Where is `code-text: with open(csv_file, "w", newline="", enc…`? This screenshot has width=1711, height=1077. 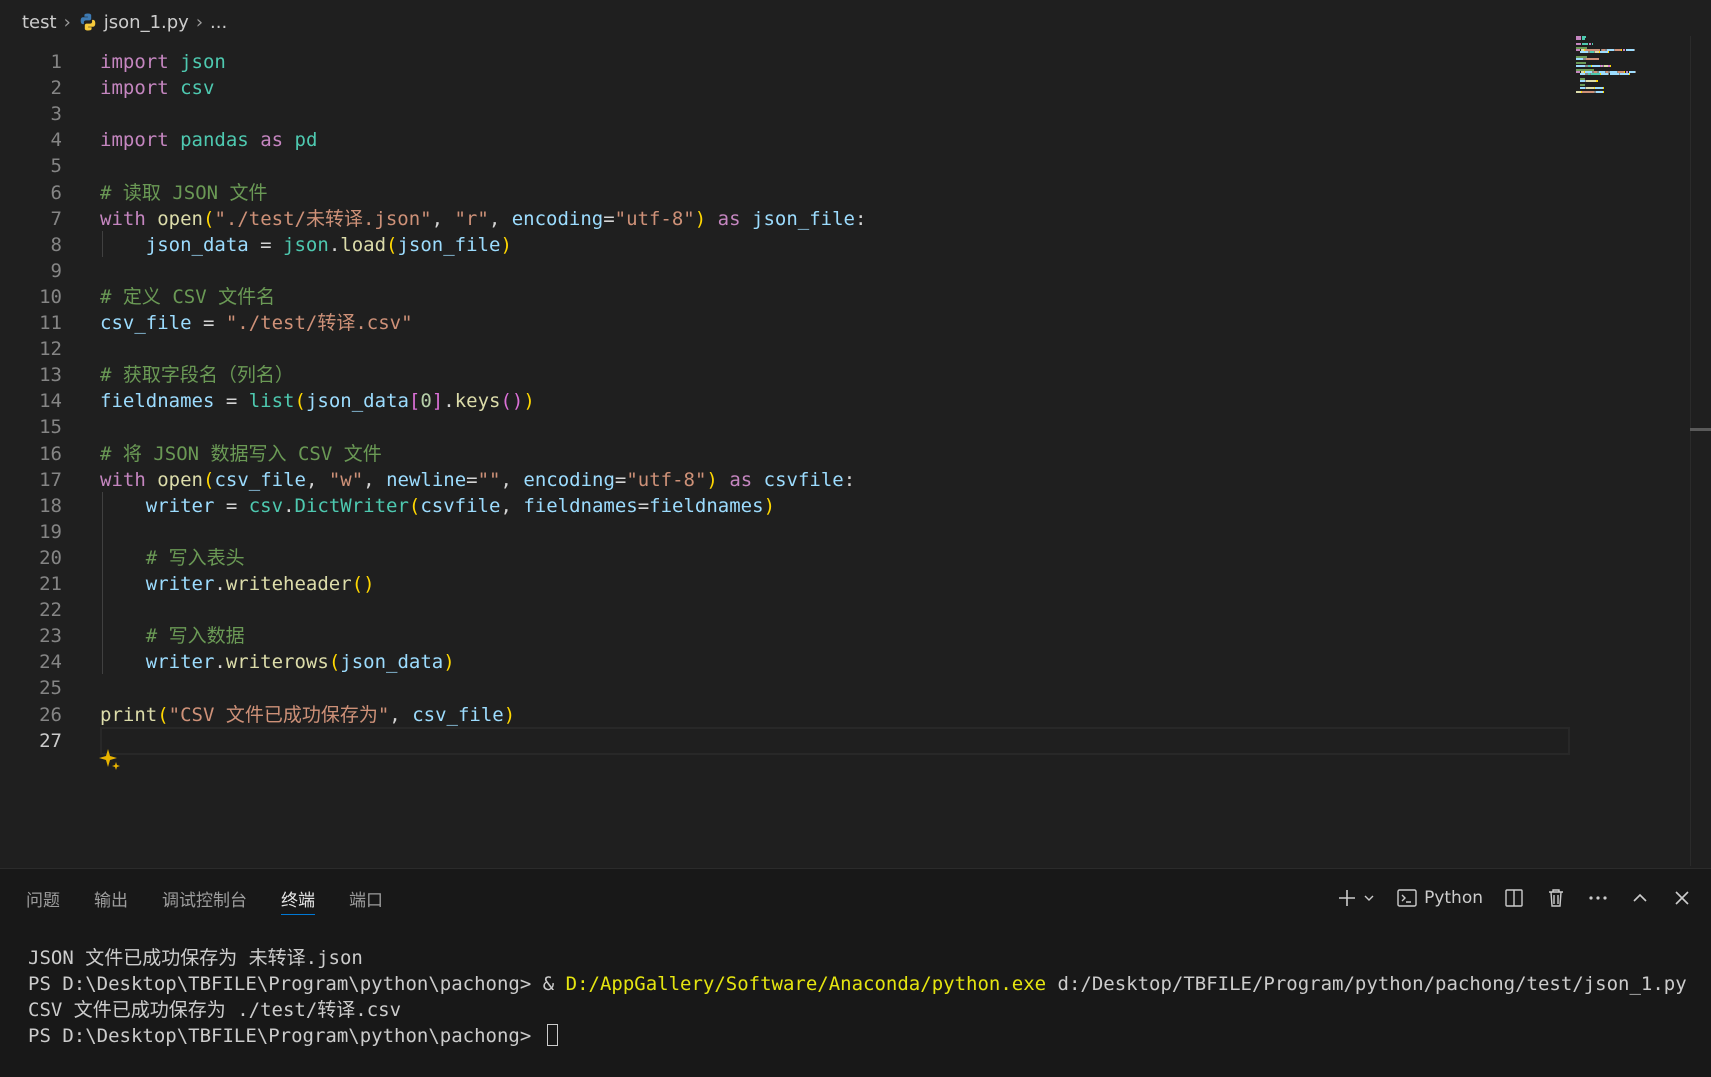
code-text: with open(csv_file, "w", newline="", enc… is located at coordinates (477, 480).